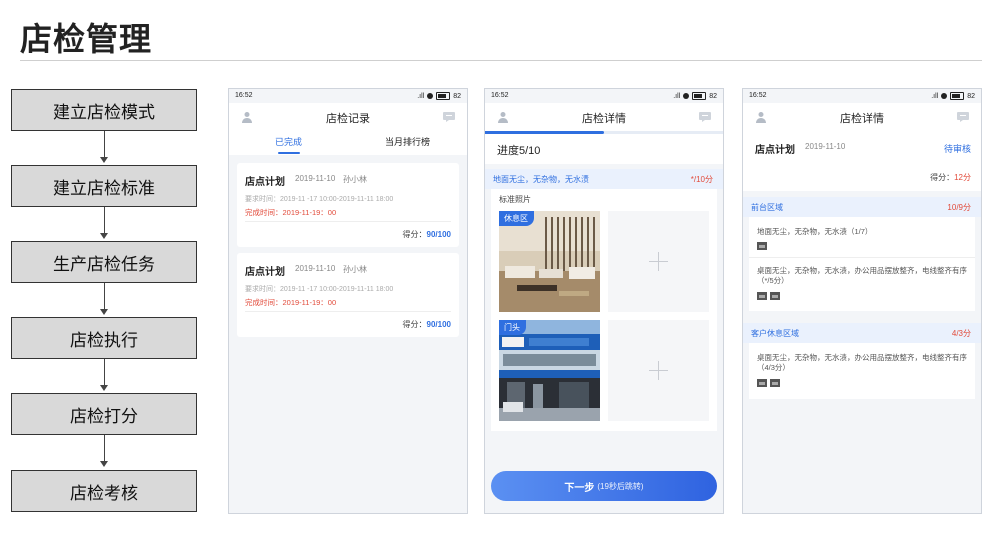 The height and width of the screenshot is (534, 1005). What do you see at coordinates (104, 338) in the screenshot?
I see `flow-step-4: 店检执行` at bounding box center [104, 338].